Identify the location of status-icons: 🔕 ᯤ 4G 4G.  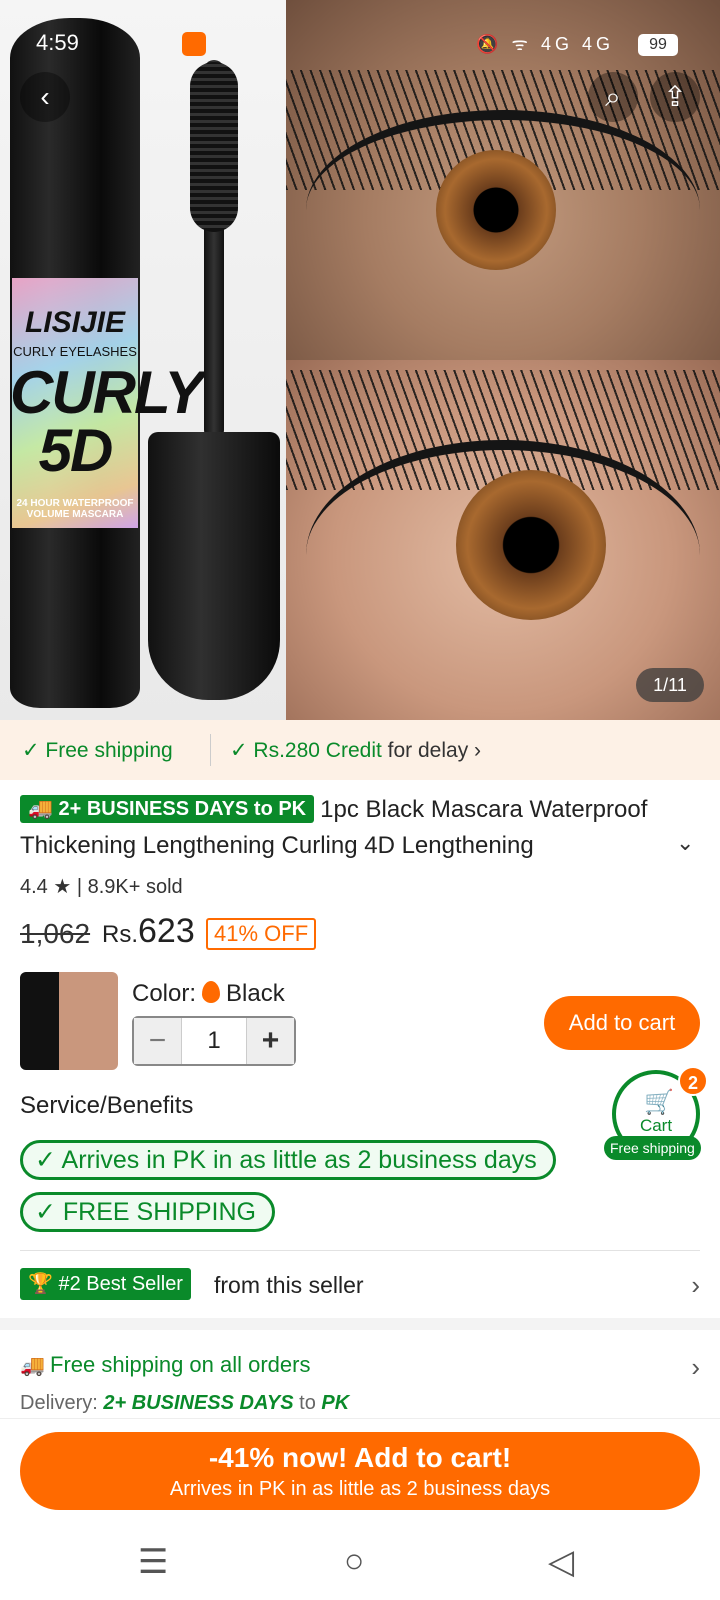
(545, 44).